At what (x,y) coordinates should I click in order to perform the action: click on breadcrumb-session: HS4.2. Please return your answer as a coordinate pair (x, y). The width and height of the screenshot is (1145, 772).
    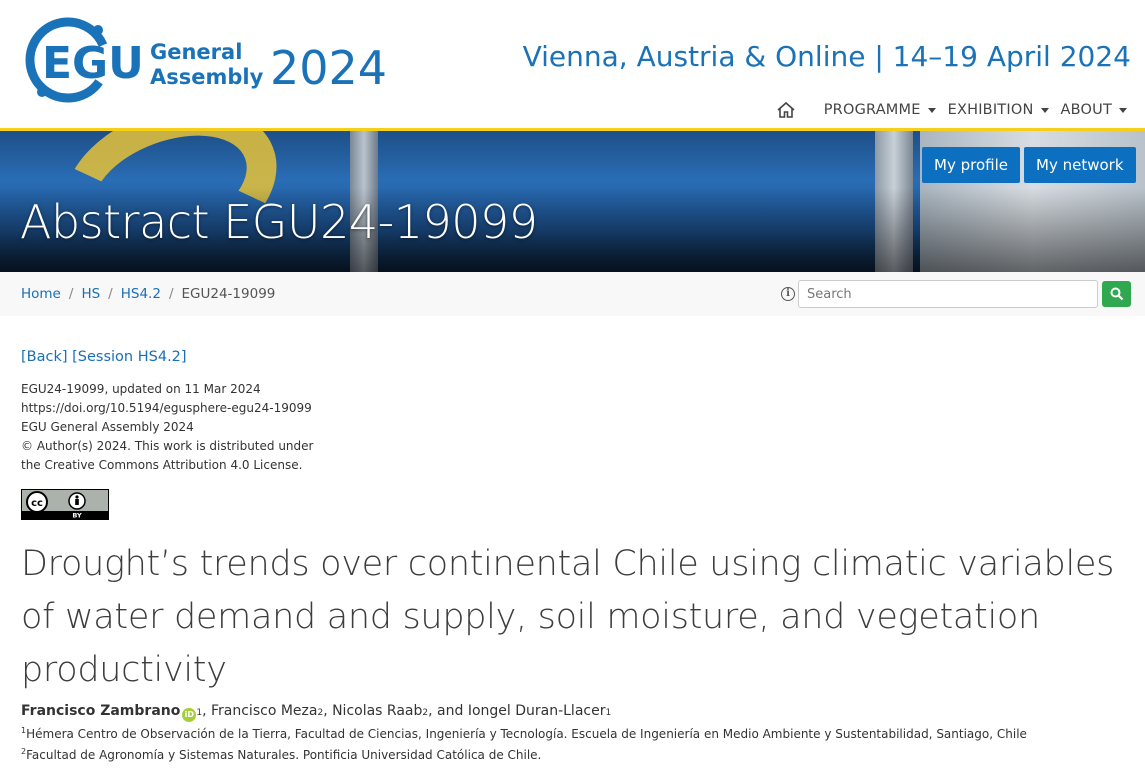
    Looking at the image, I should click on (141, 294).